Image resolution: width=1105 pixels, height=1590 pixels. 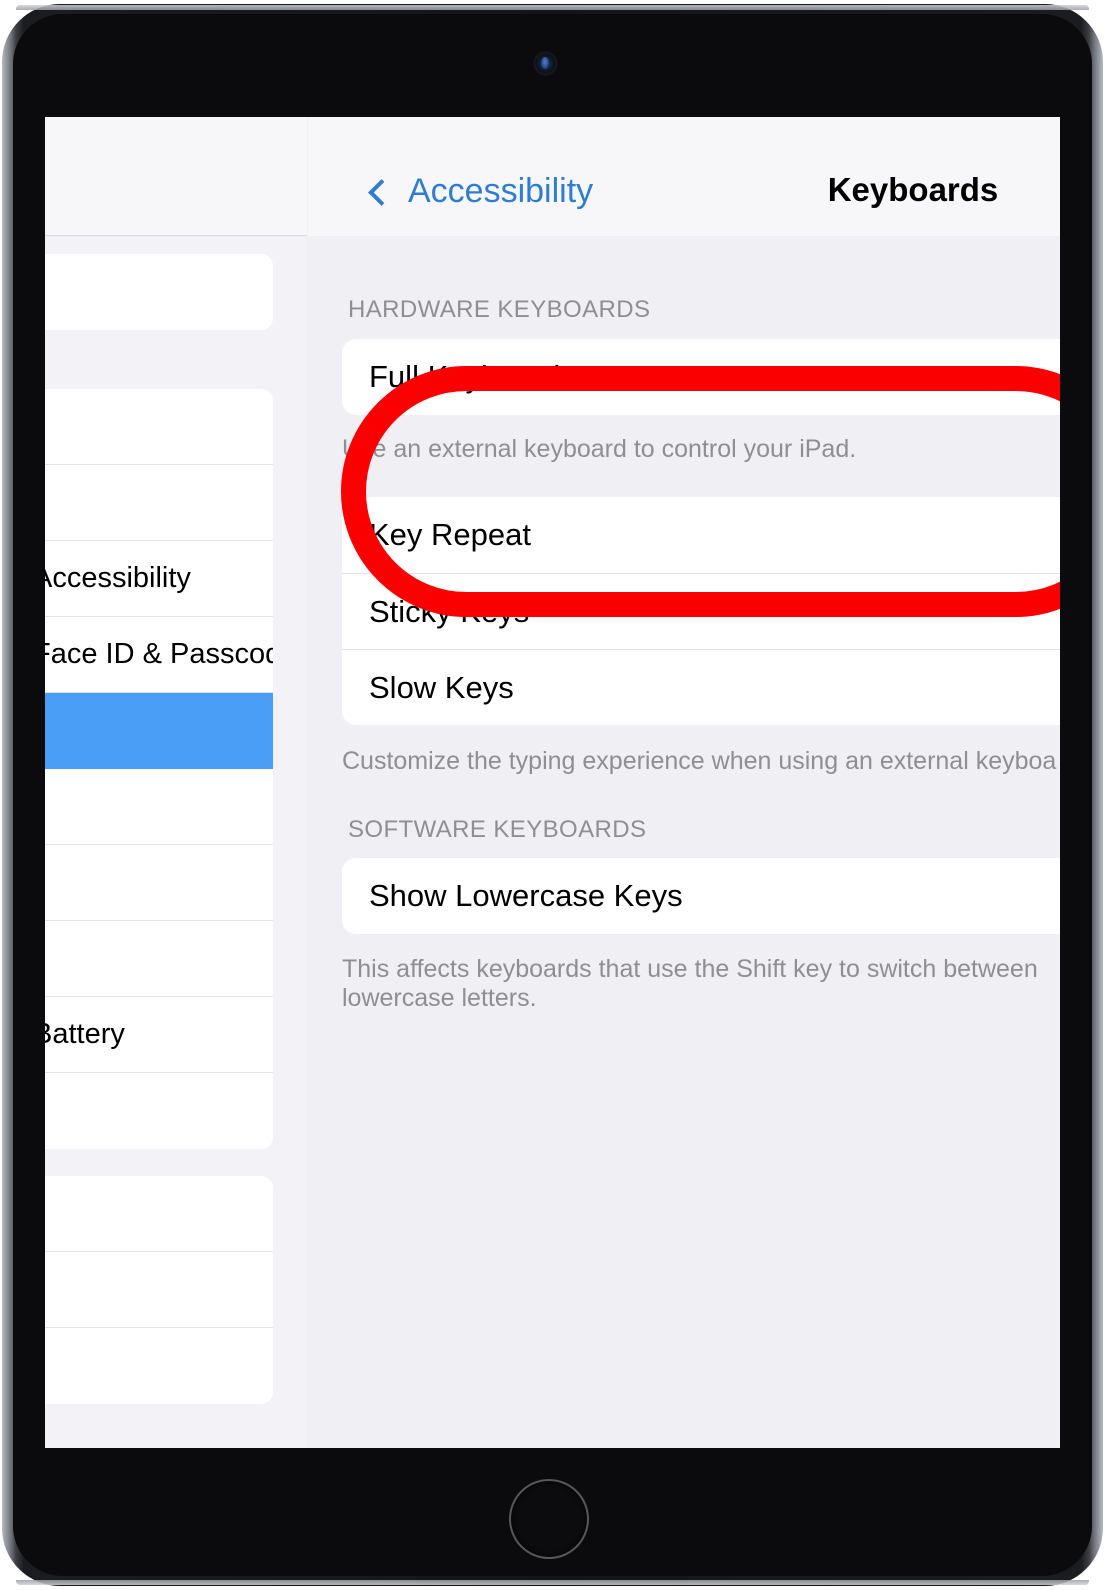 What do you see at coordinates (176, 176) in the screenshot?
I see `sidebar-header` at bounding box center [176, 176].